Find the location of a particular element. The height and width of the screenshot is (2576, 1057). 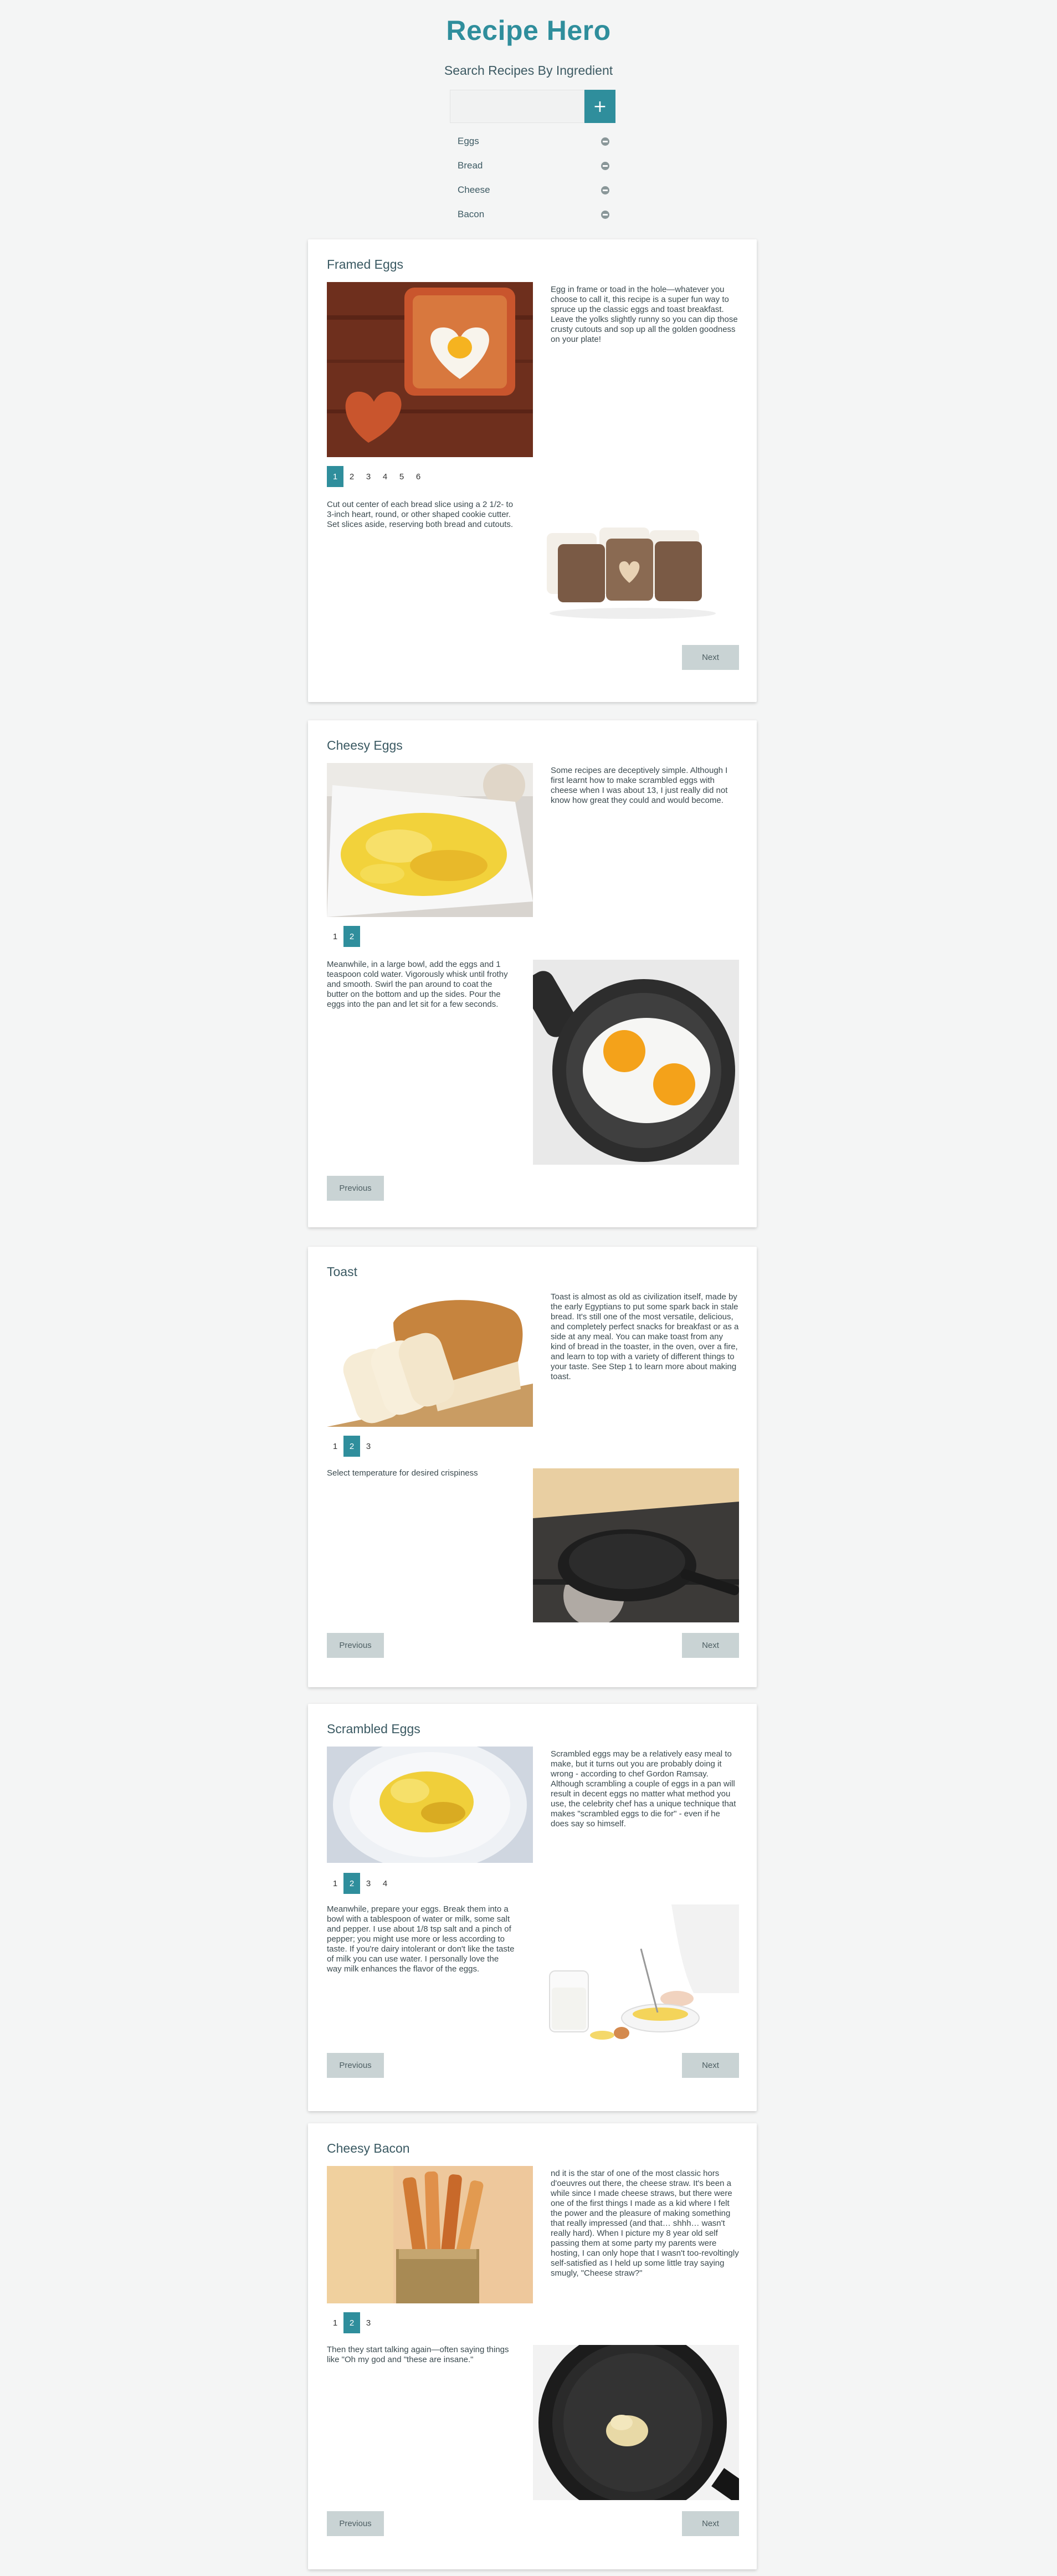

search-label: Search Recipes By Ingredient is located at coordinates (528, 70).